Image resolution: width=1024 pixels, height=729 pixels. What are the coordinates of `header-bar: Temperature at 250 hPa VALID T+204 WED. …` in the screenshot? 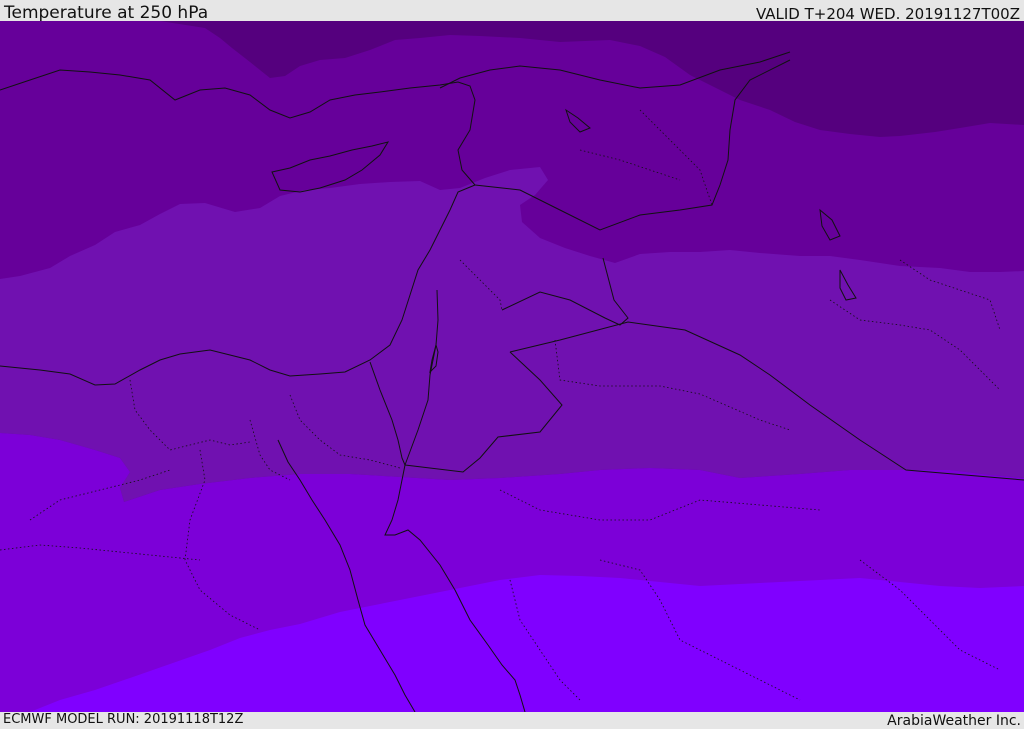 It's located at (512, 11).